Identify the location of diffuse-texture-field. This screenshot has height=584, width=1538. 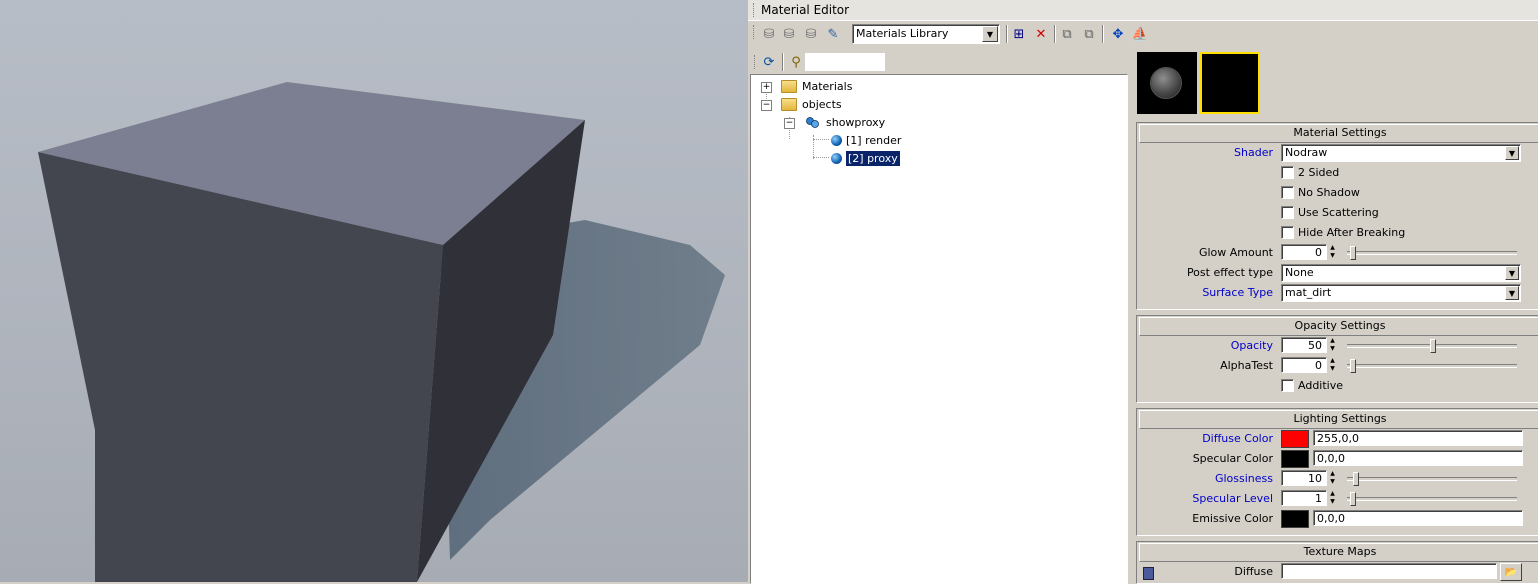
(1389, 571).